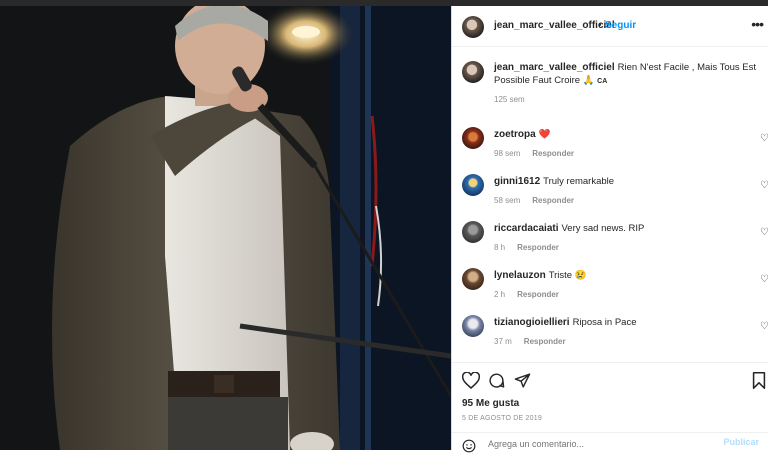  I want to click on comment-username: riccardacaiati, so click(526, 228).